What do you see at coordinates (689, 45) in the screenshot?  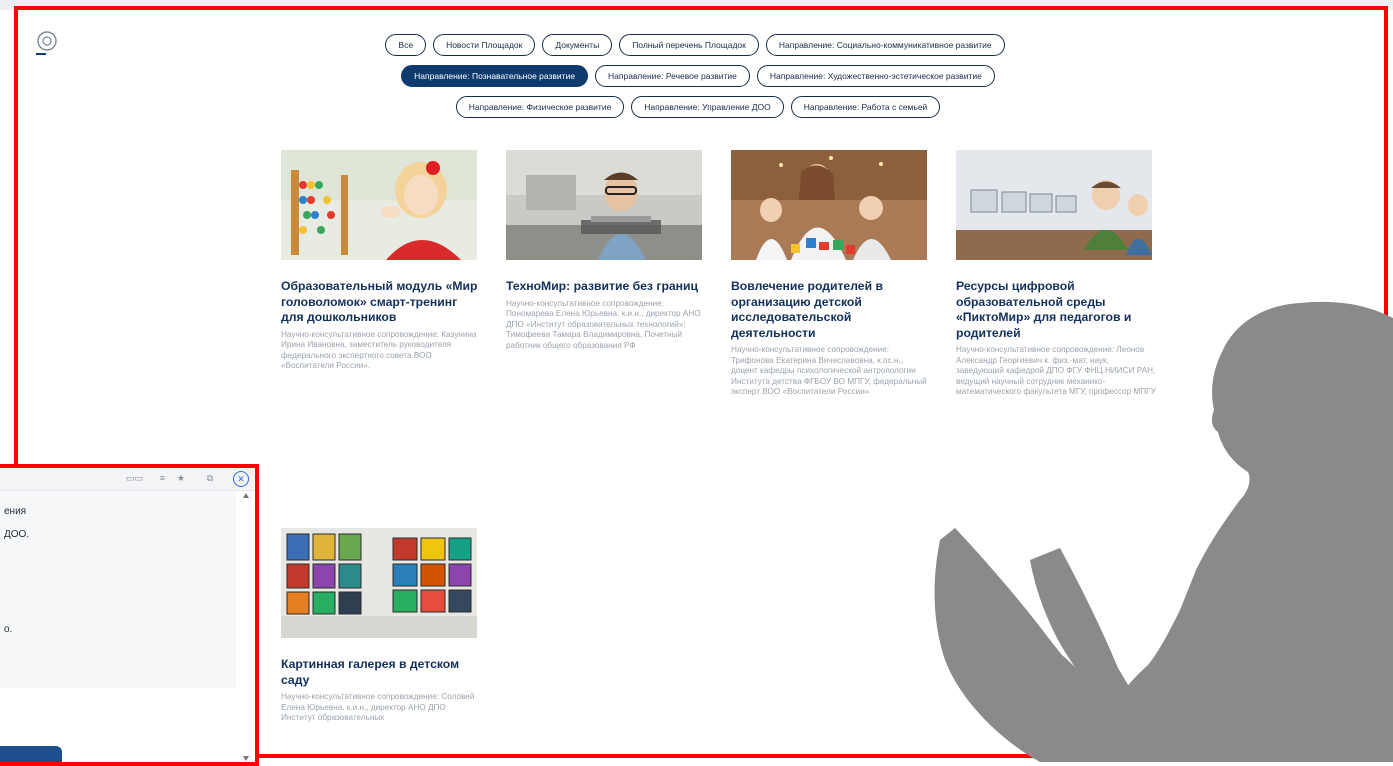 I see `filter-pill: Полный перечень Площадок` at bounding box center [689, 45].